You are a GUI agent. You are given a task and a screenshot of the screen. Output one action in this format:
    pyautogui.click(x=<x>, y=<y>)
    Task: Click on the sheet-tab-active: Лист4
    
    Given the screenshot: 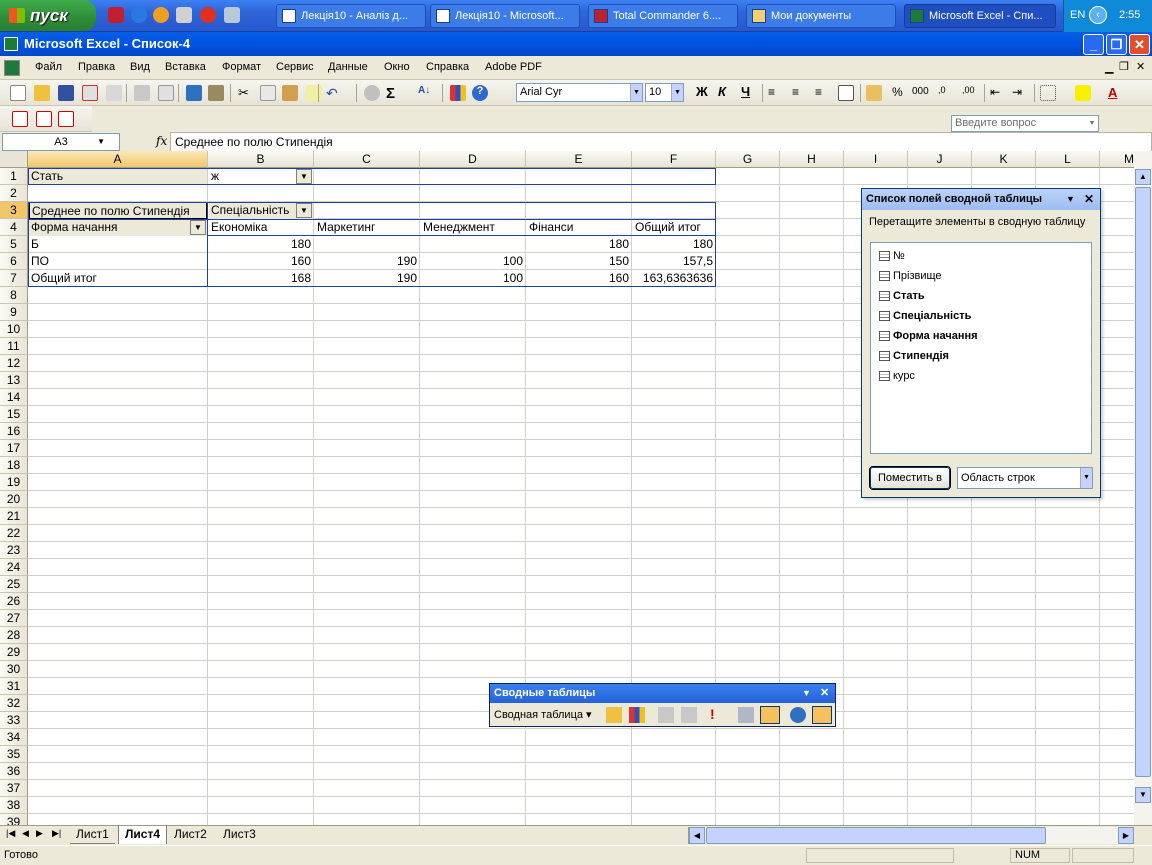 What is the action you would take?
    pyautogui.click(x=143, y=835)
    